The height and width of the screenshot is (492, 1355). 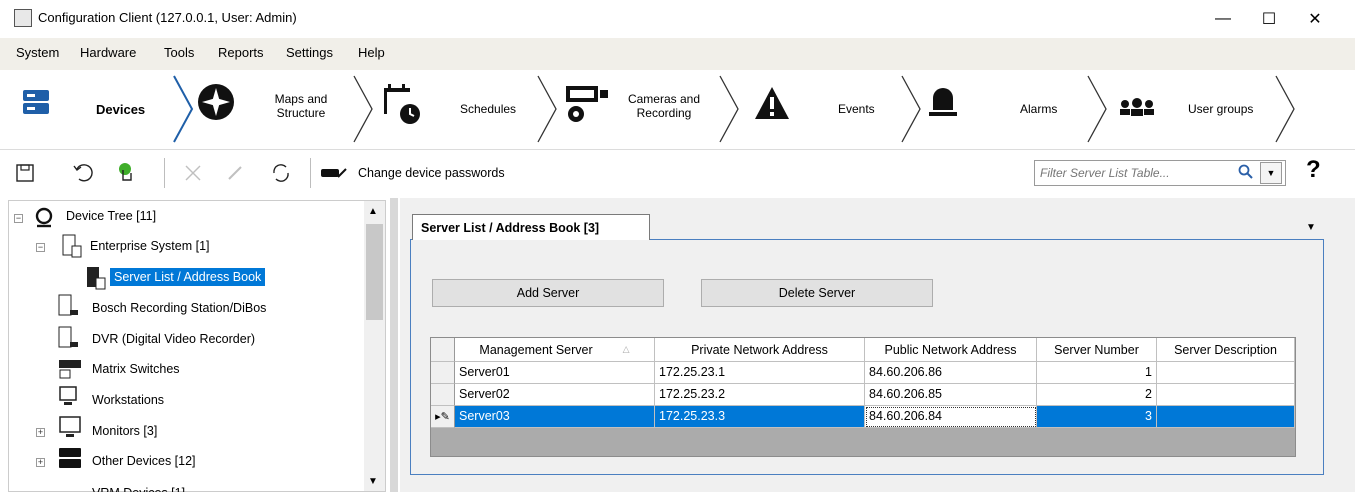 What do you see at coordinates (70, 369) in the screenshot?
I see `matrix-switch-icon` at bounding box center [70, 369].